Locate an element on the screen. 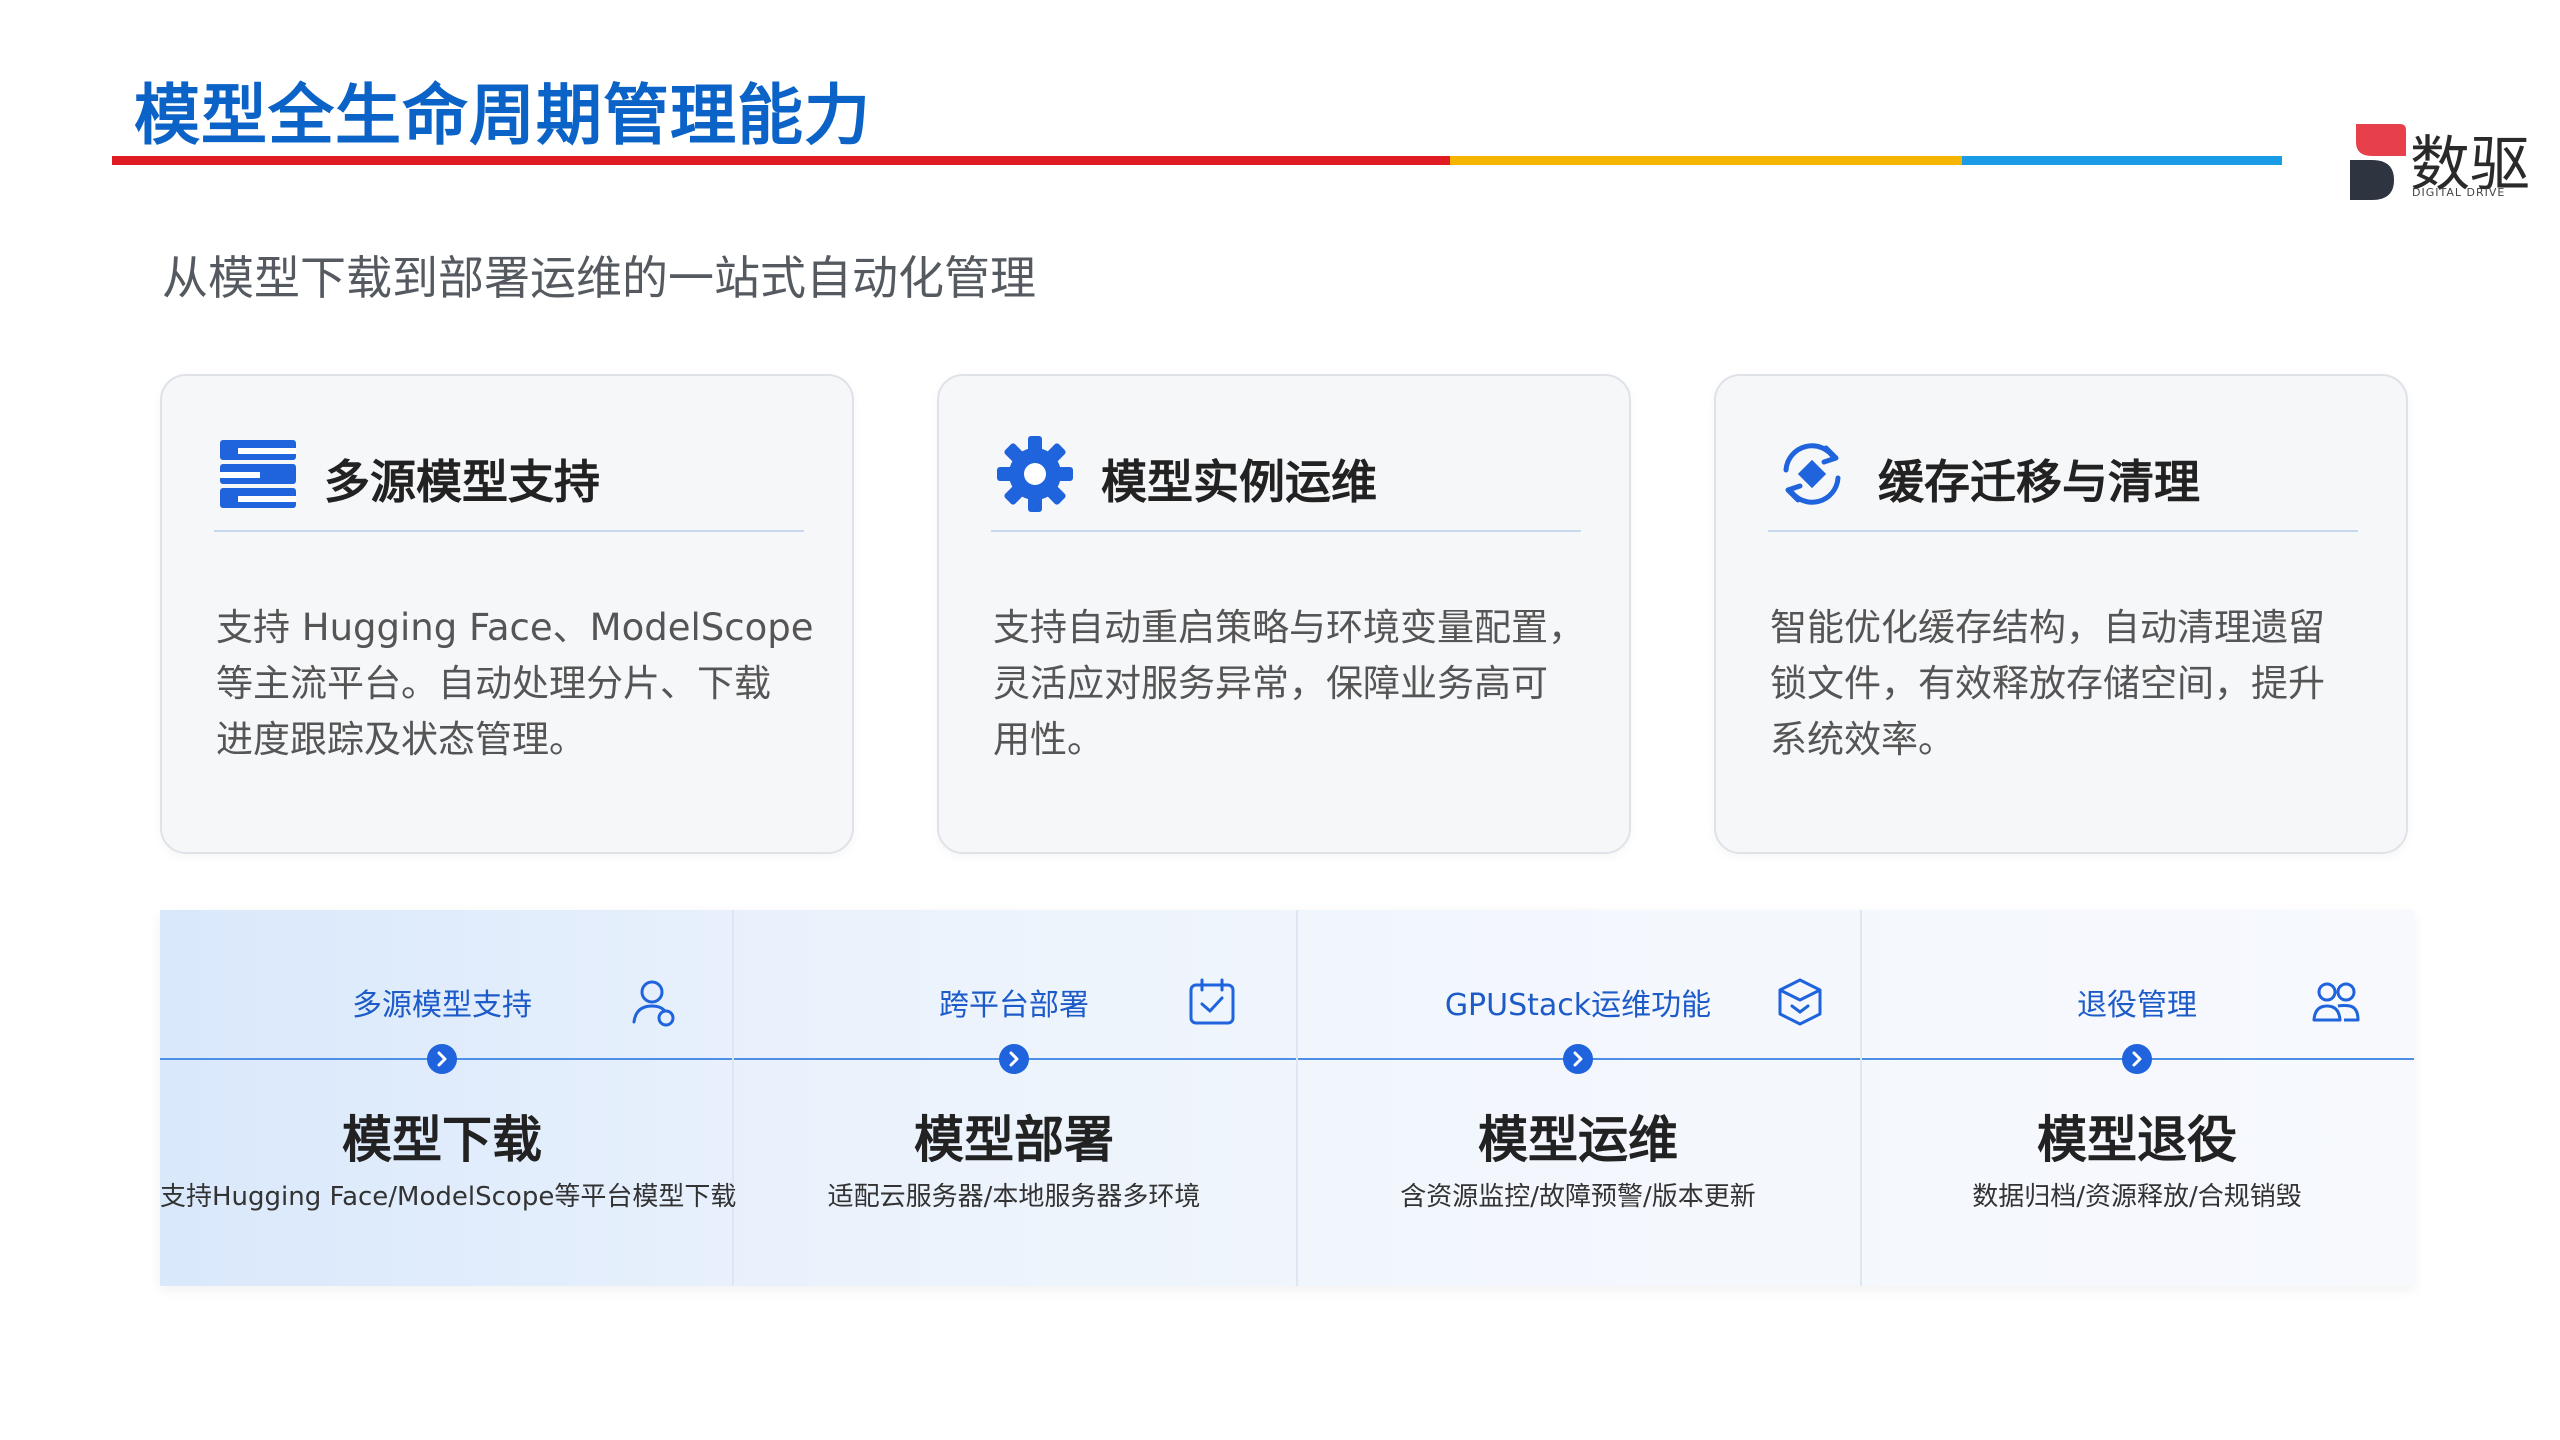  card-desc-line: 灵活应对服务异常，保障业务高可 is located at coordinates (1270, 683).